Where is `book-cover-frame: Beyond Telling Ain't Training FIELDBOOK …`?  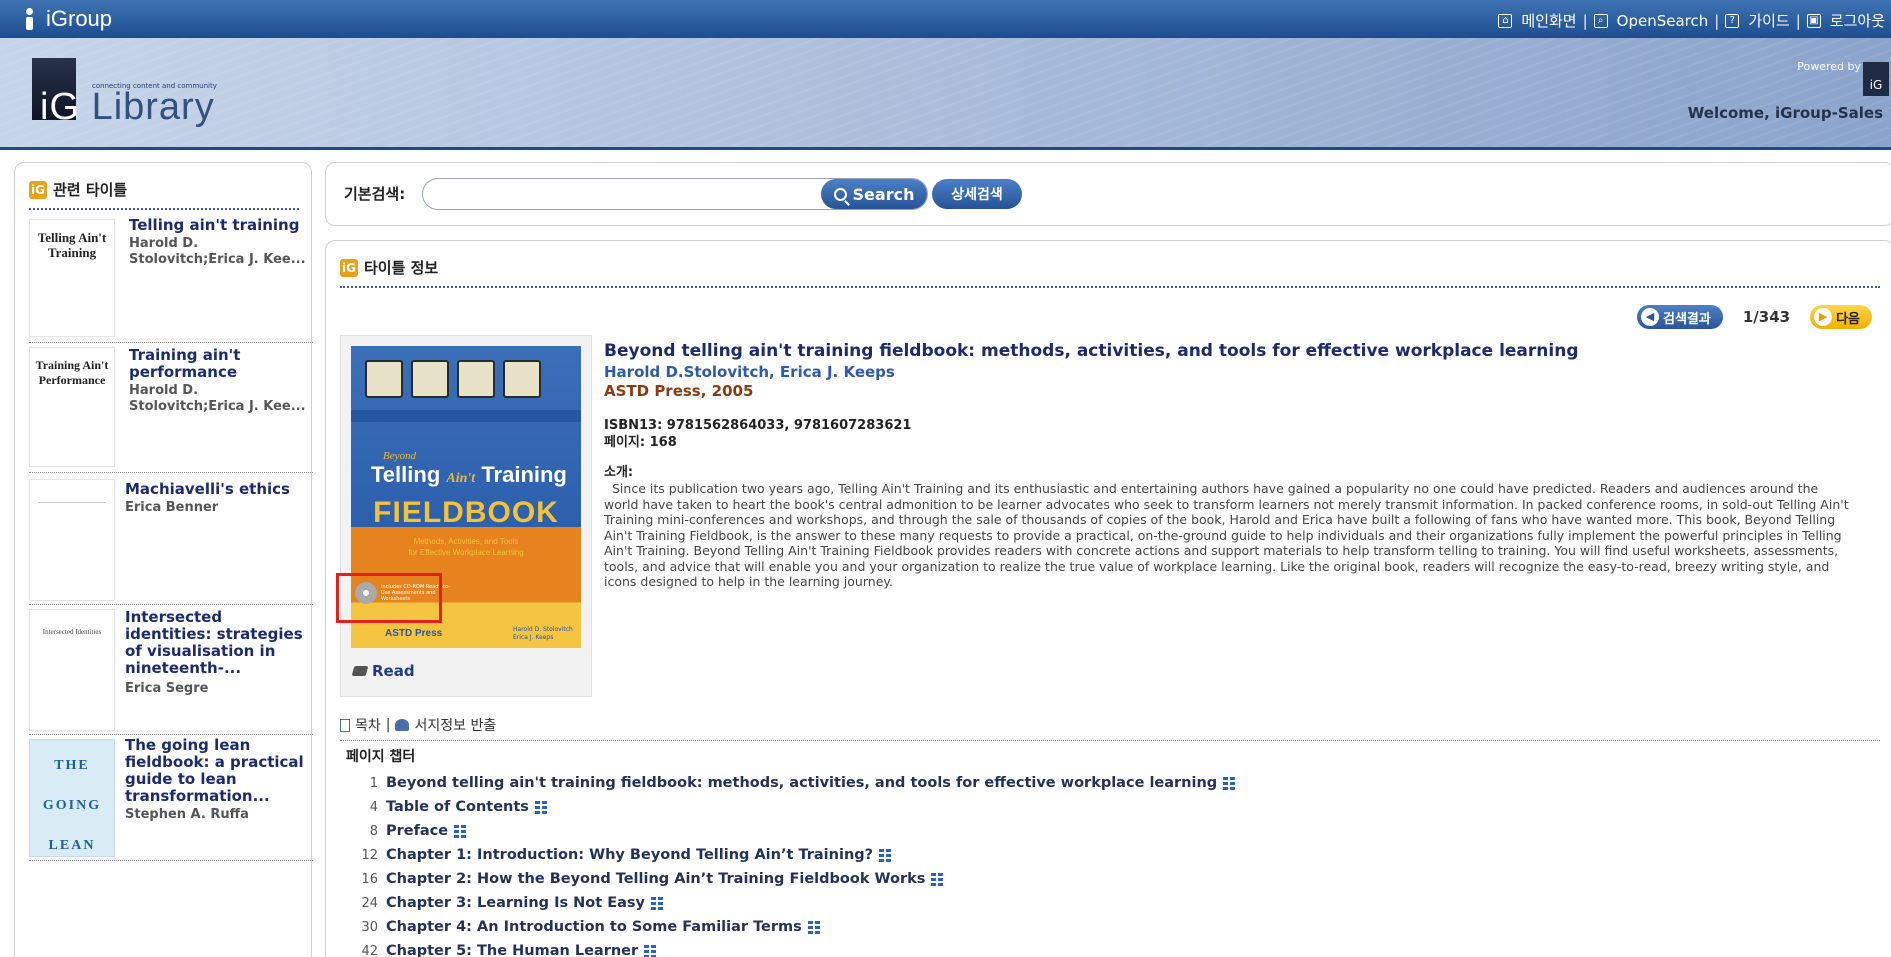
book-cover-frame: Beyond Telling Ain't Training FIELDBOOK … is located at coordinates (464, 516).